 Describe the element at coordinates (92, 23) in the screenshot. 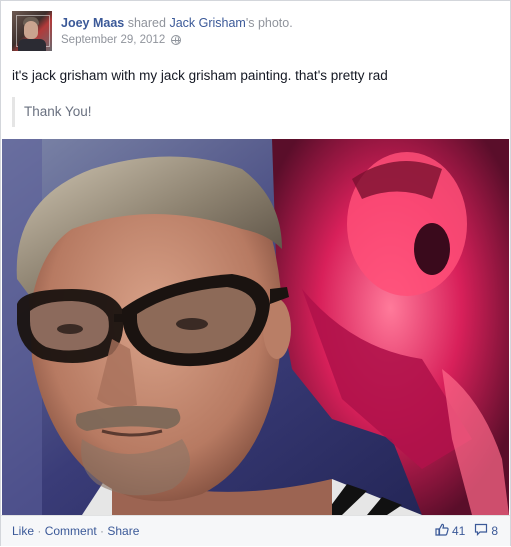

I see `actor-link: Joey Maas` at that location.